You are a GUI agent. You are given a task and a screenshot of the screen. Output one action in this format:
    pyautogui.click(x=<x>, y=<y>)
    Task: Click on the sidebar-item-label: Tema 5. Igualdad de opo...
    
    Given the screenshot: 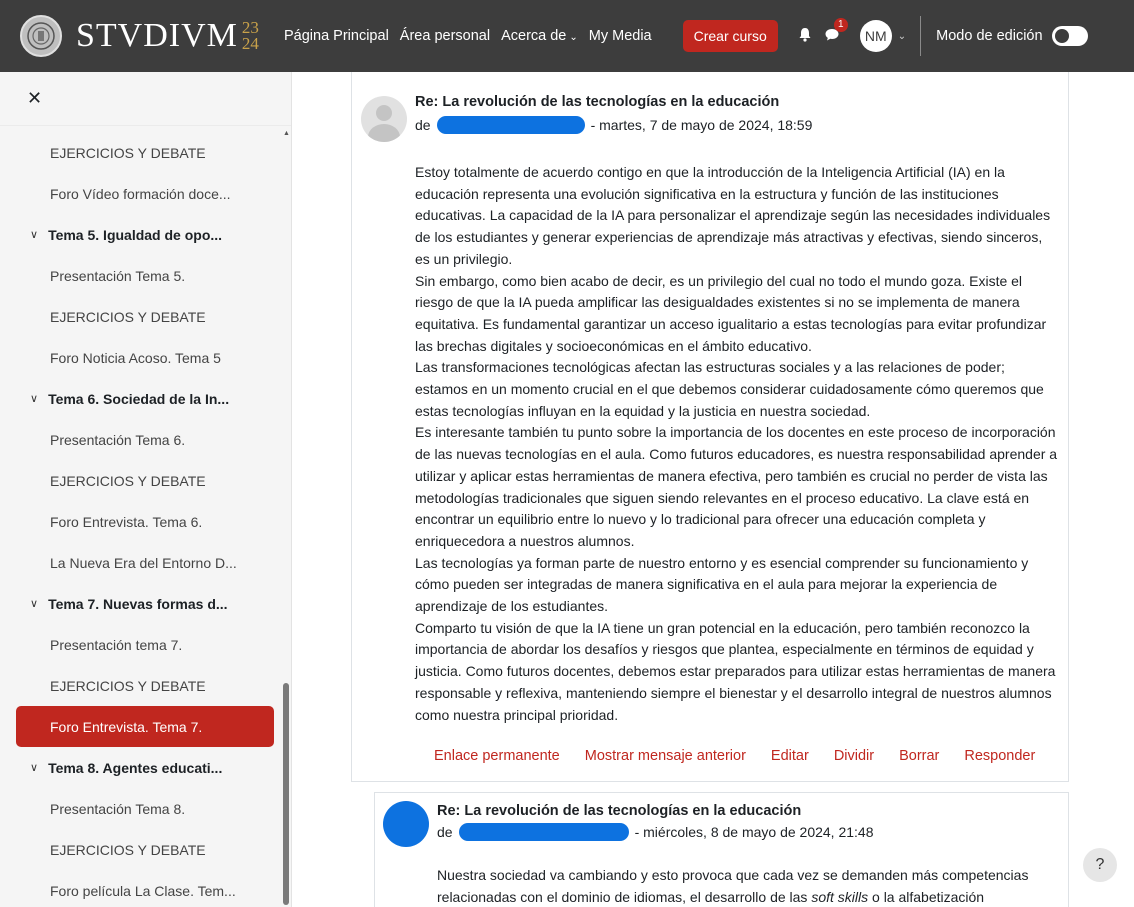 What is the action you would take?
    pyautogui.click(x=135, y=234)
    